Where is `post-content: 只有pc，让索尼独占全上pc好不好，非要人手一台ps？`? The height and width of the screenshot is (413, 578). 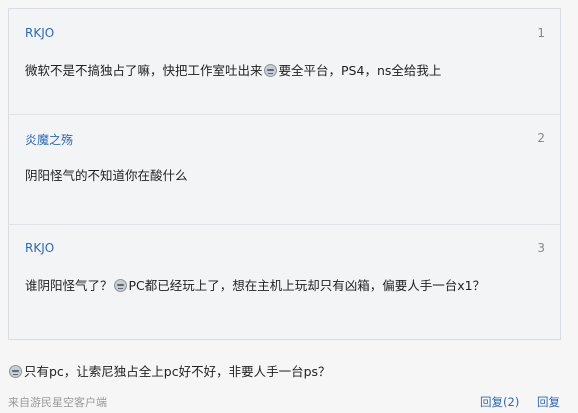
post-content: 只有pc，让索尼独占全上pc好不好，非要人手一台ps？ is located at coordinates (169, 370).